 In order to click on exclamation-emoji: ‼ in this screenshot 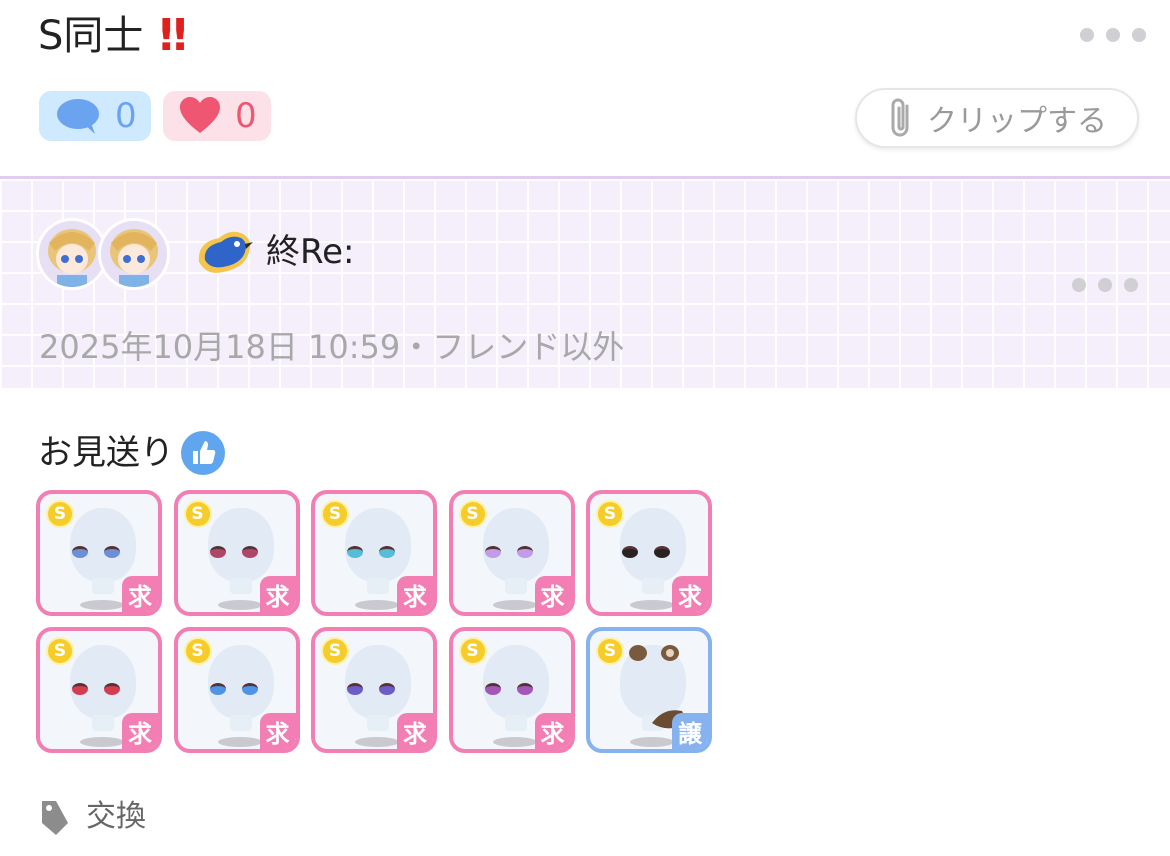, I will do `click(172, 35)`.